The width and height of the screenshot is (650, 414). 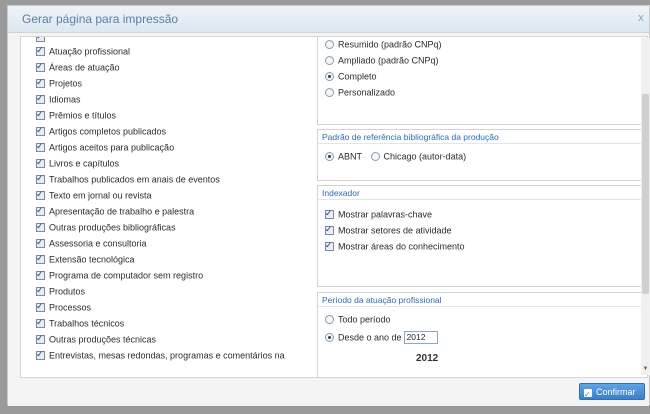 I want to click on checklist-label: Artigos completos publicados, so click(x=108, y=131).